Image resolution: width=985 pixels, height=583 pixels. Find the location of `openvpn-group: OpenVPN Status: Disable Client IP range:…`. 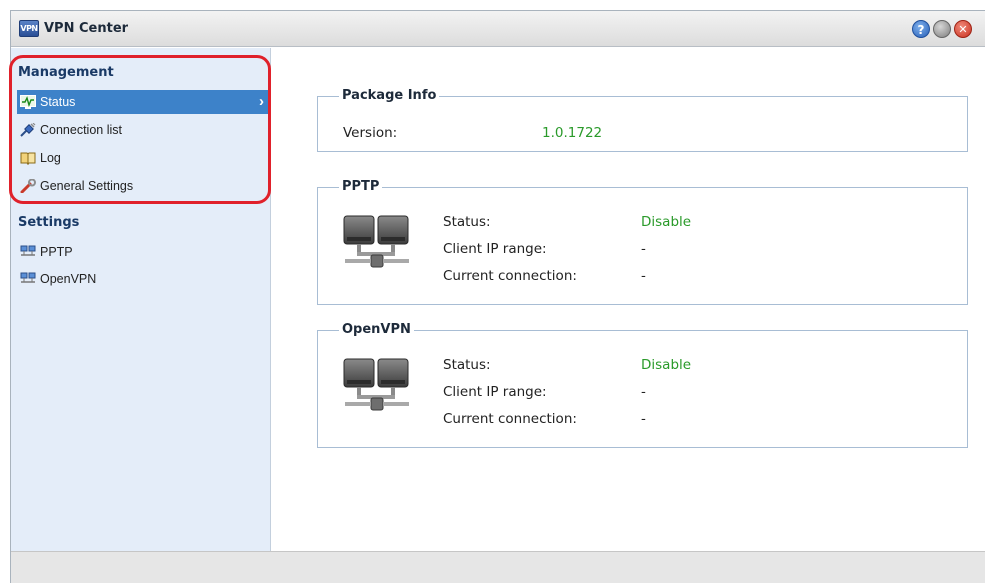

openvpn-group: OpenVPN Status: Disable Client IP range:… is located at coordinates (642, 385).